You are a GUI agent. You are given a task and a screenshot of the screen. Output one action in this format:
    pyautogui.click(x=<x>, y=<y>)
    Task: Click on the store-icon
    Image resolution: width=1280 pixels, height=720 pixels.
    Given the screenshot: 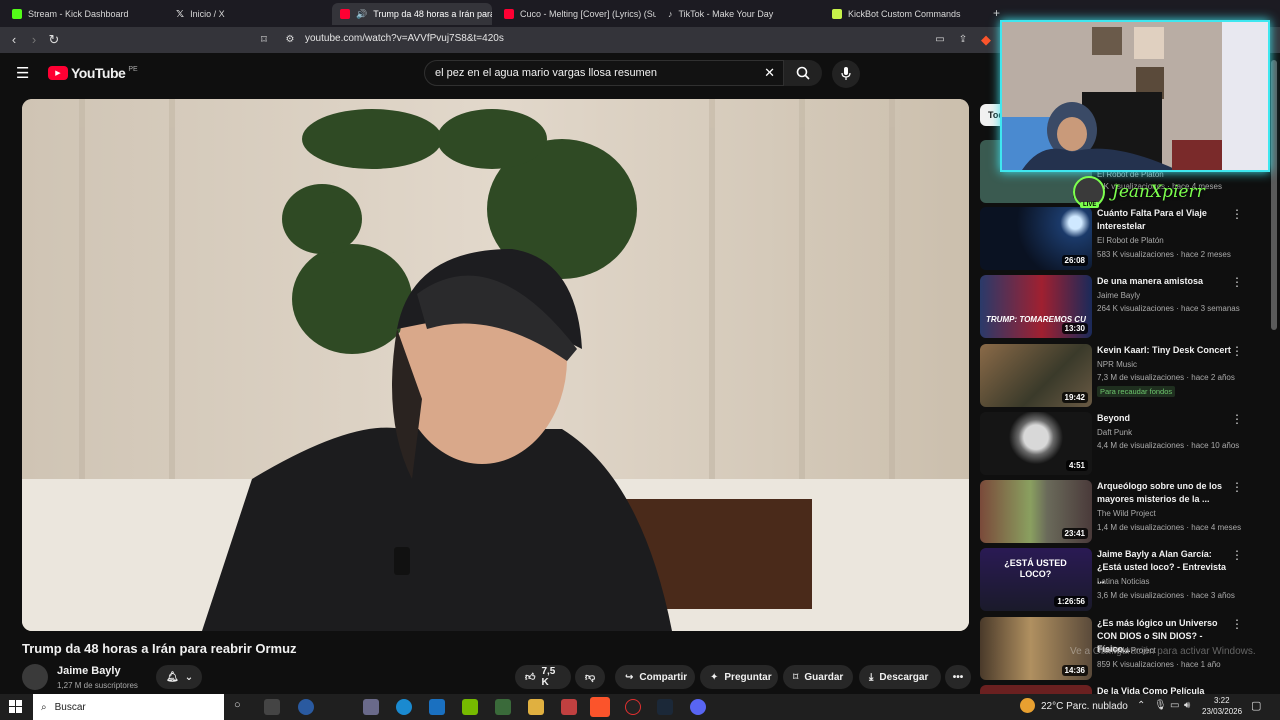 What is the action you would take?
    pyautogui.click(x=371, y=707)
    